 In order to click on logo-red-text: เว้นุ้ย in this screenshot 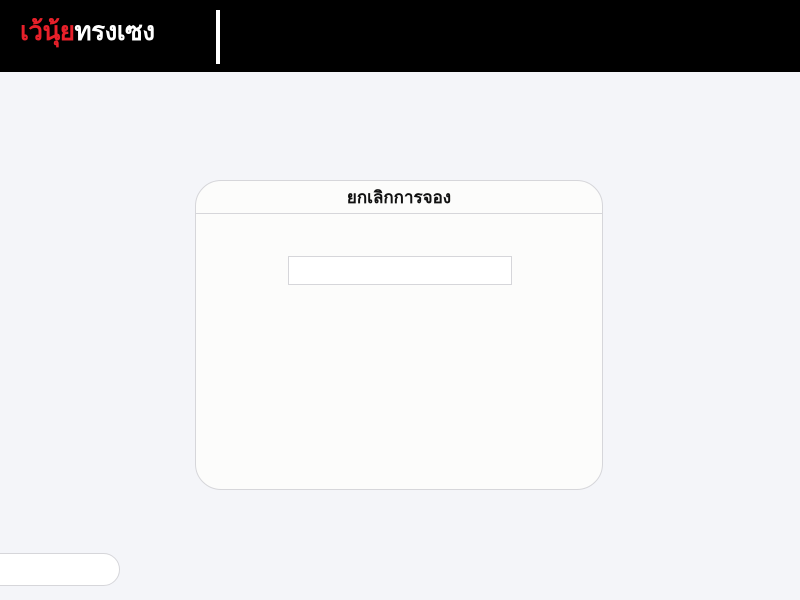, I will do `click(47, 32)`.